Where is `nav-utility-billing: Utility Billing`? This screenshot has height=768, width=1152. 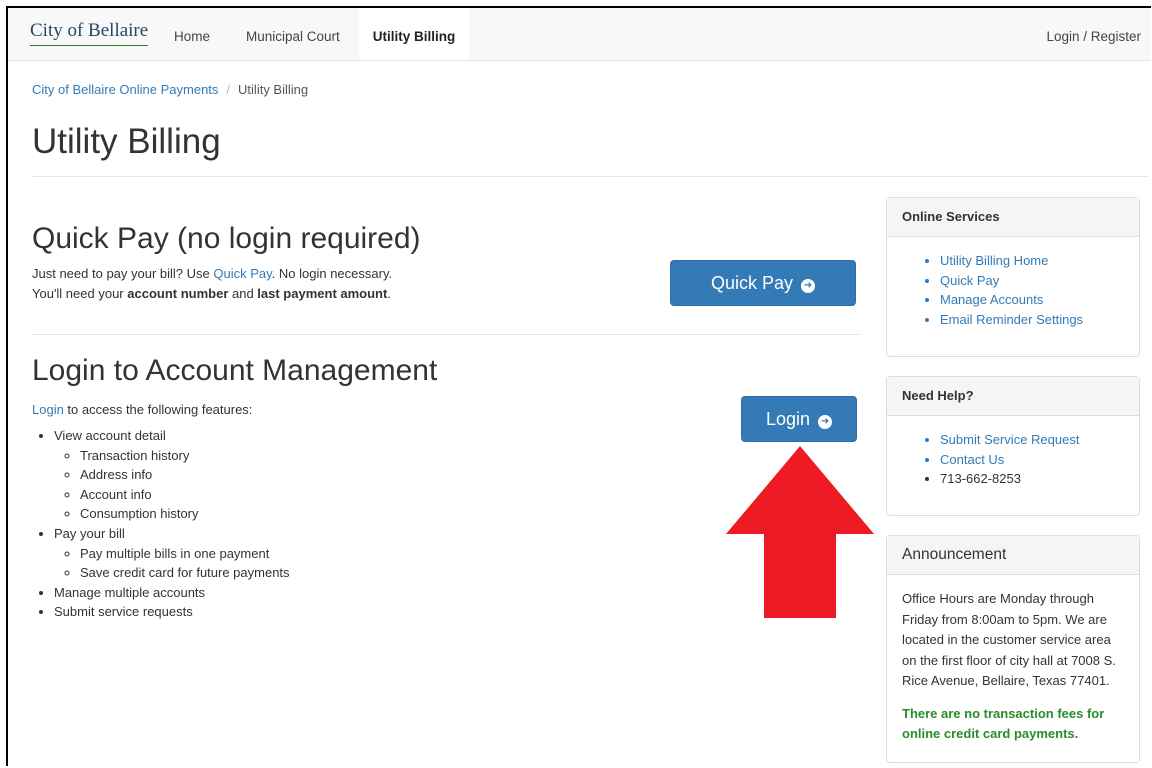 nav-utility-billing: Utility Billing is located at coordinates (414, 34).